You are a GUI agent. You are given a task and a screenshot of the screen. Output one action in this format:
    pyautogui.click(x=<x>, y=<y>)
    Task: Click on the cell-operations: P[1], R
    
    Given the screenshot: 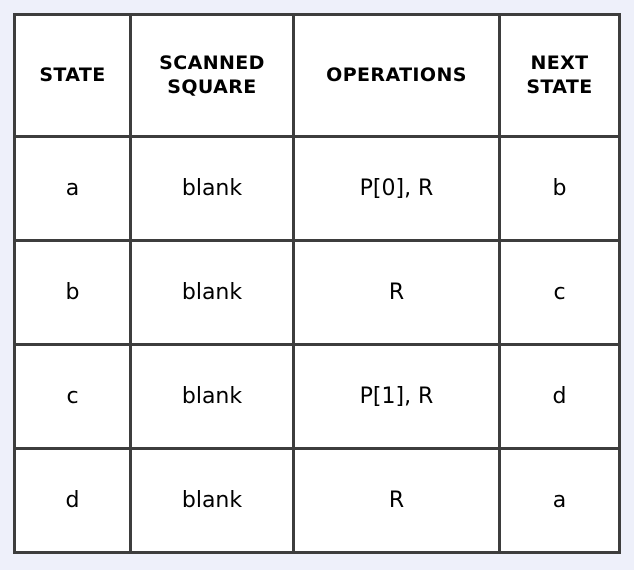 What is the action you would take?
    pyautogui.click(x=396, y=396)
    